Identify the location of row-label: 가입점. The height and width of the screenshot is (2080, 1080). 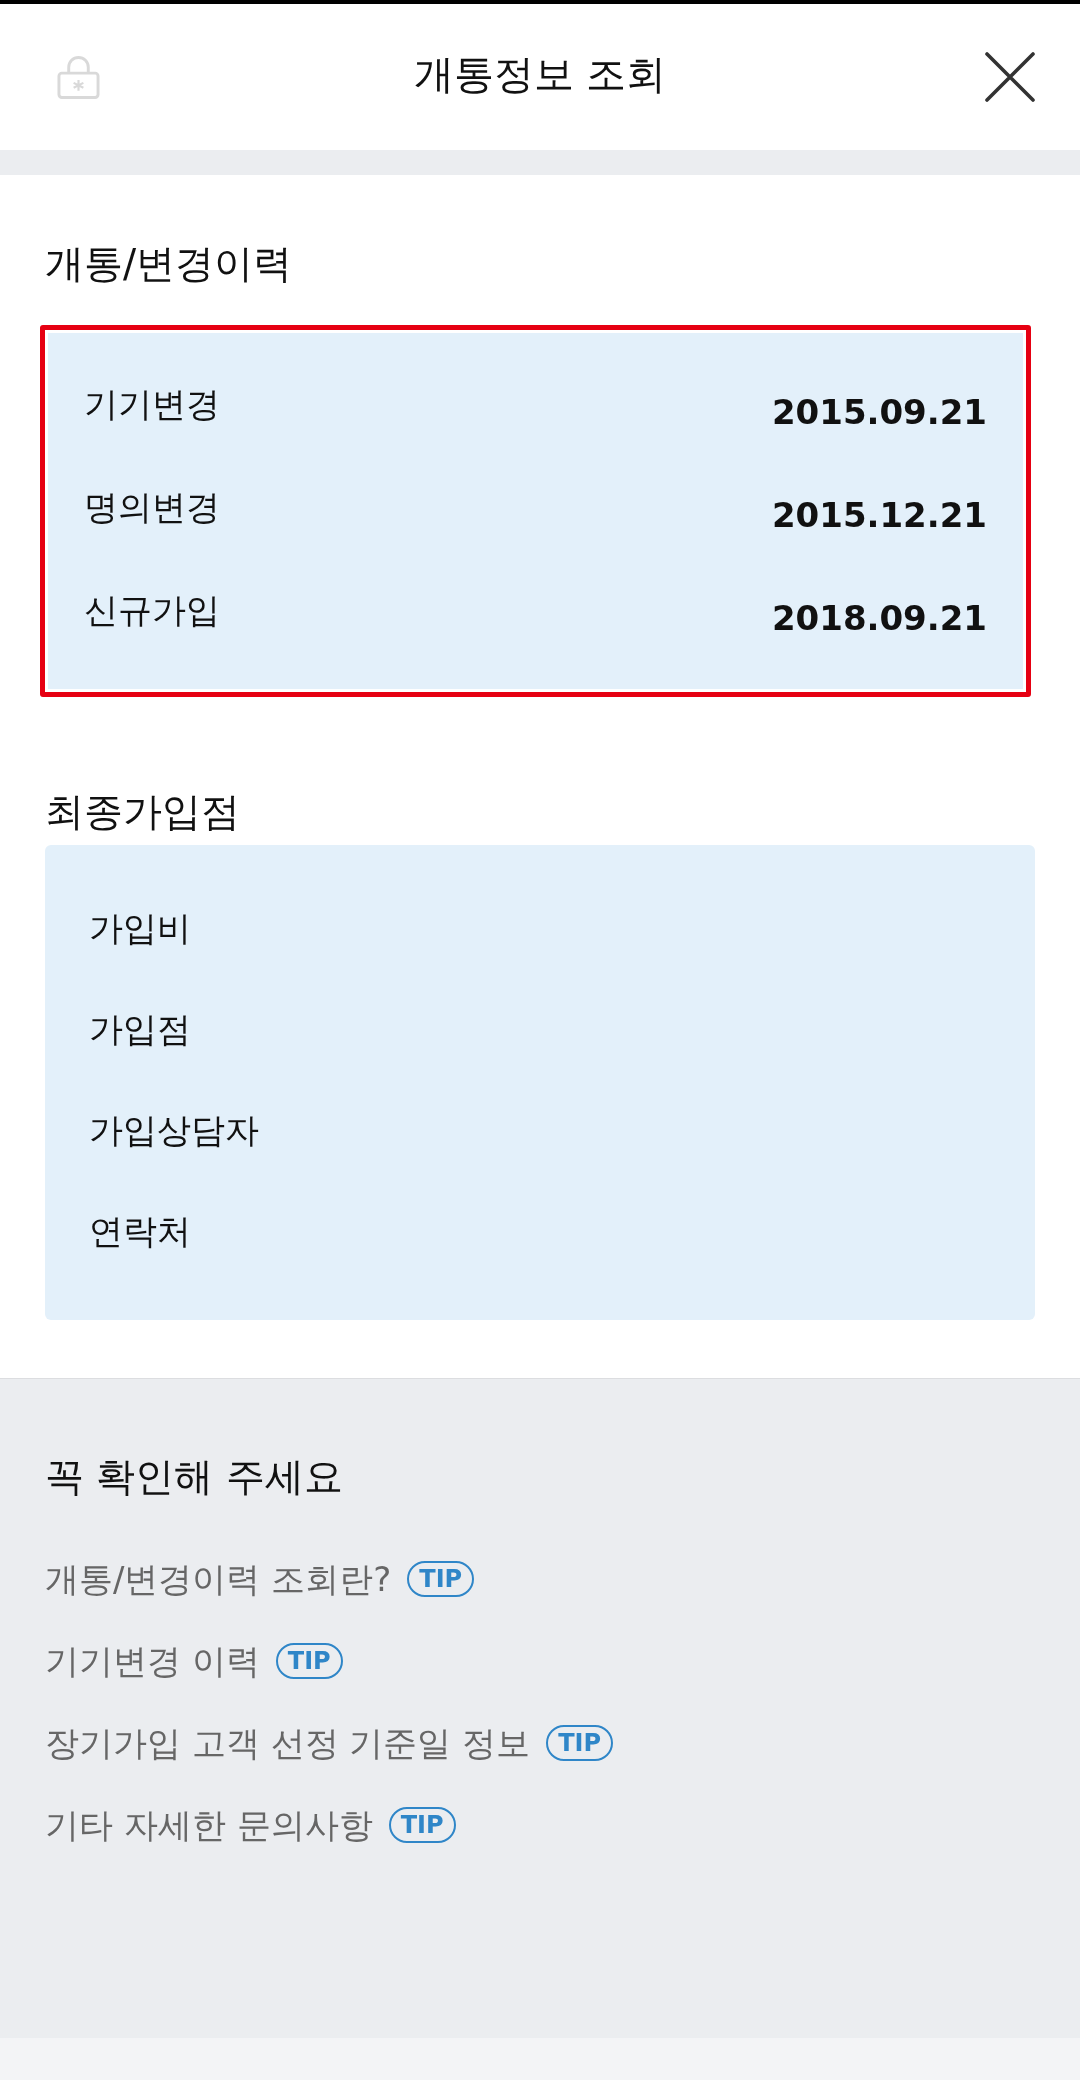
(140, 1029).